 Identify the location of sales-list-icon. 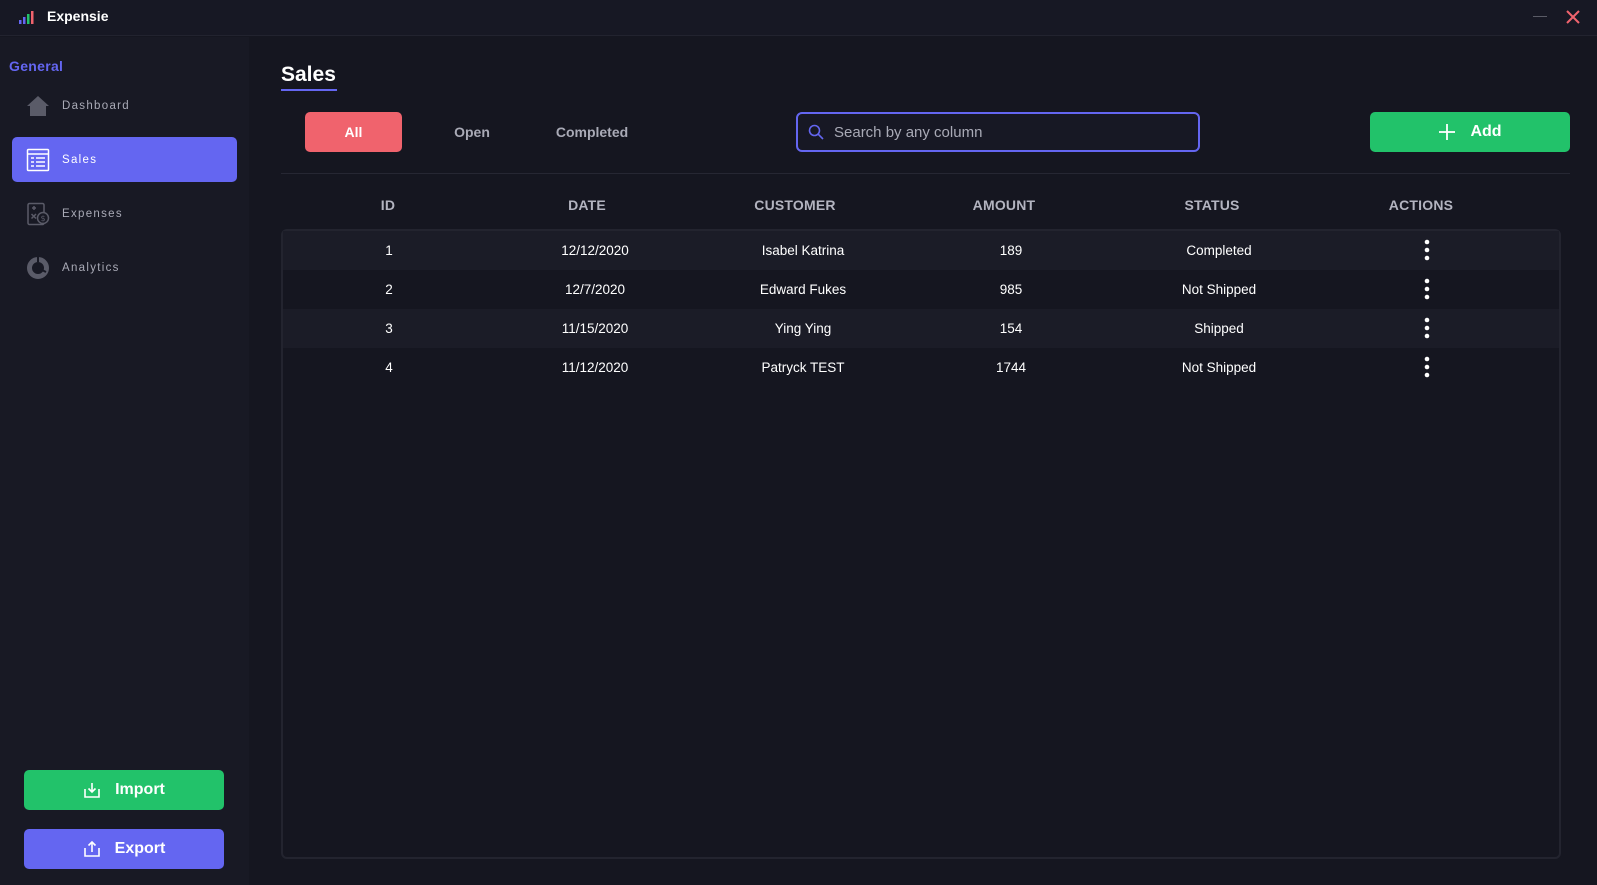
(38, 160).